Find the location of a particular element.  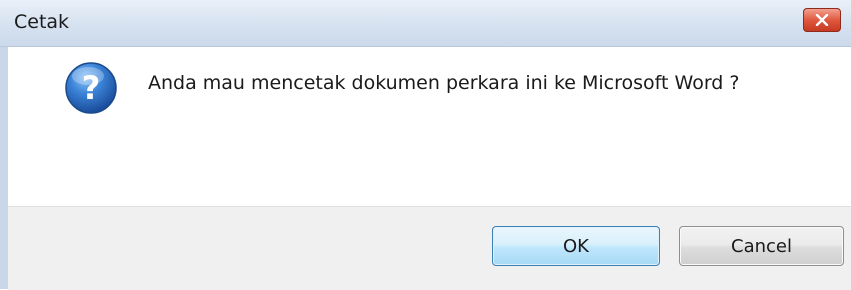

close-button is located at coordinates (822, 20).